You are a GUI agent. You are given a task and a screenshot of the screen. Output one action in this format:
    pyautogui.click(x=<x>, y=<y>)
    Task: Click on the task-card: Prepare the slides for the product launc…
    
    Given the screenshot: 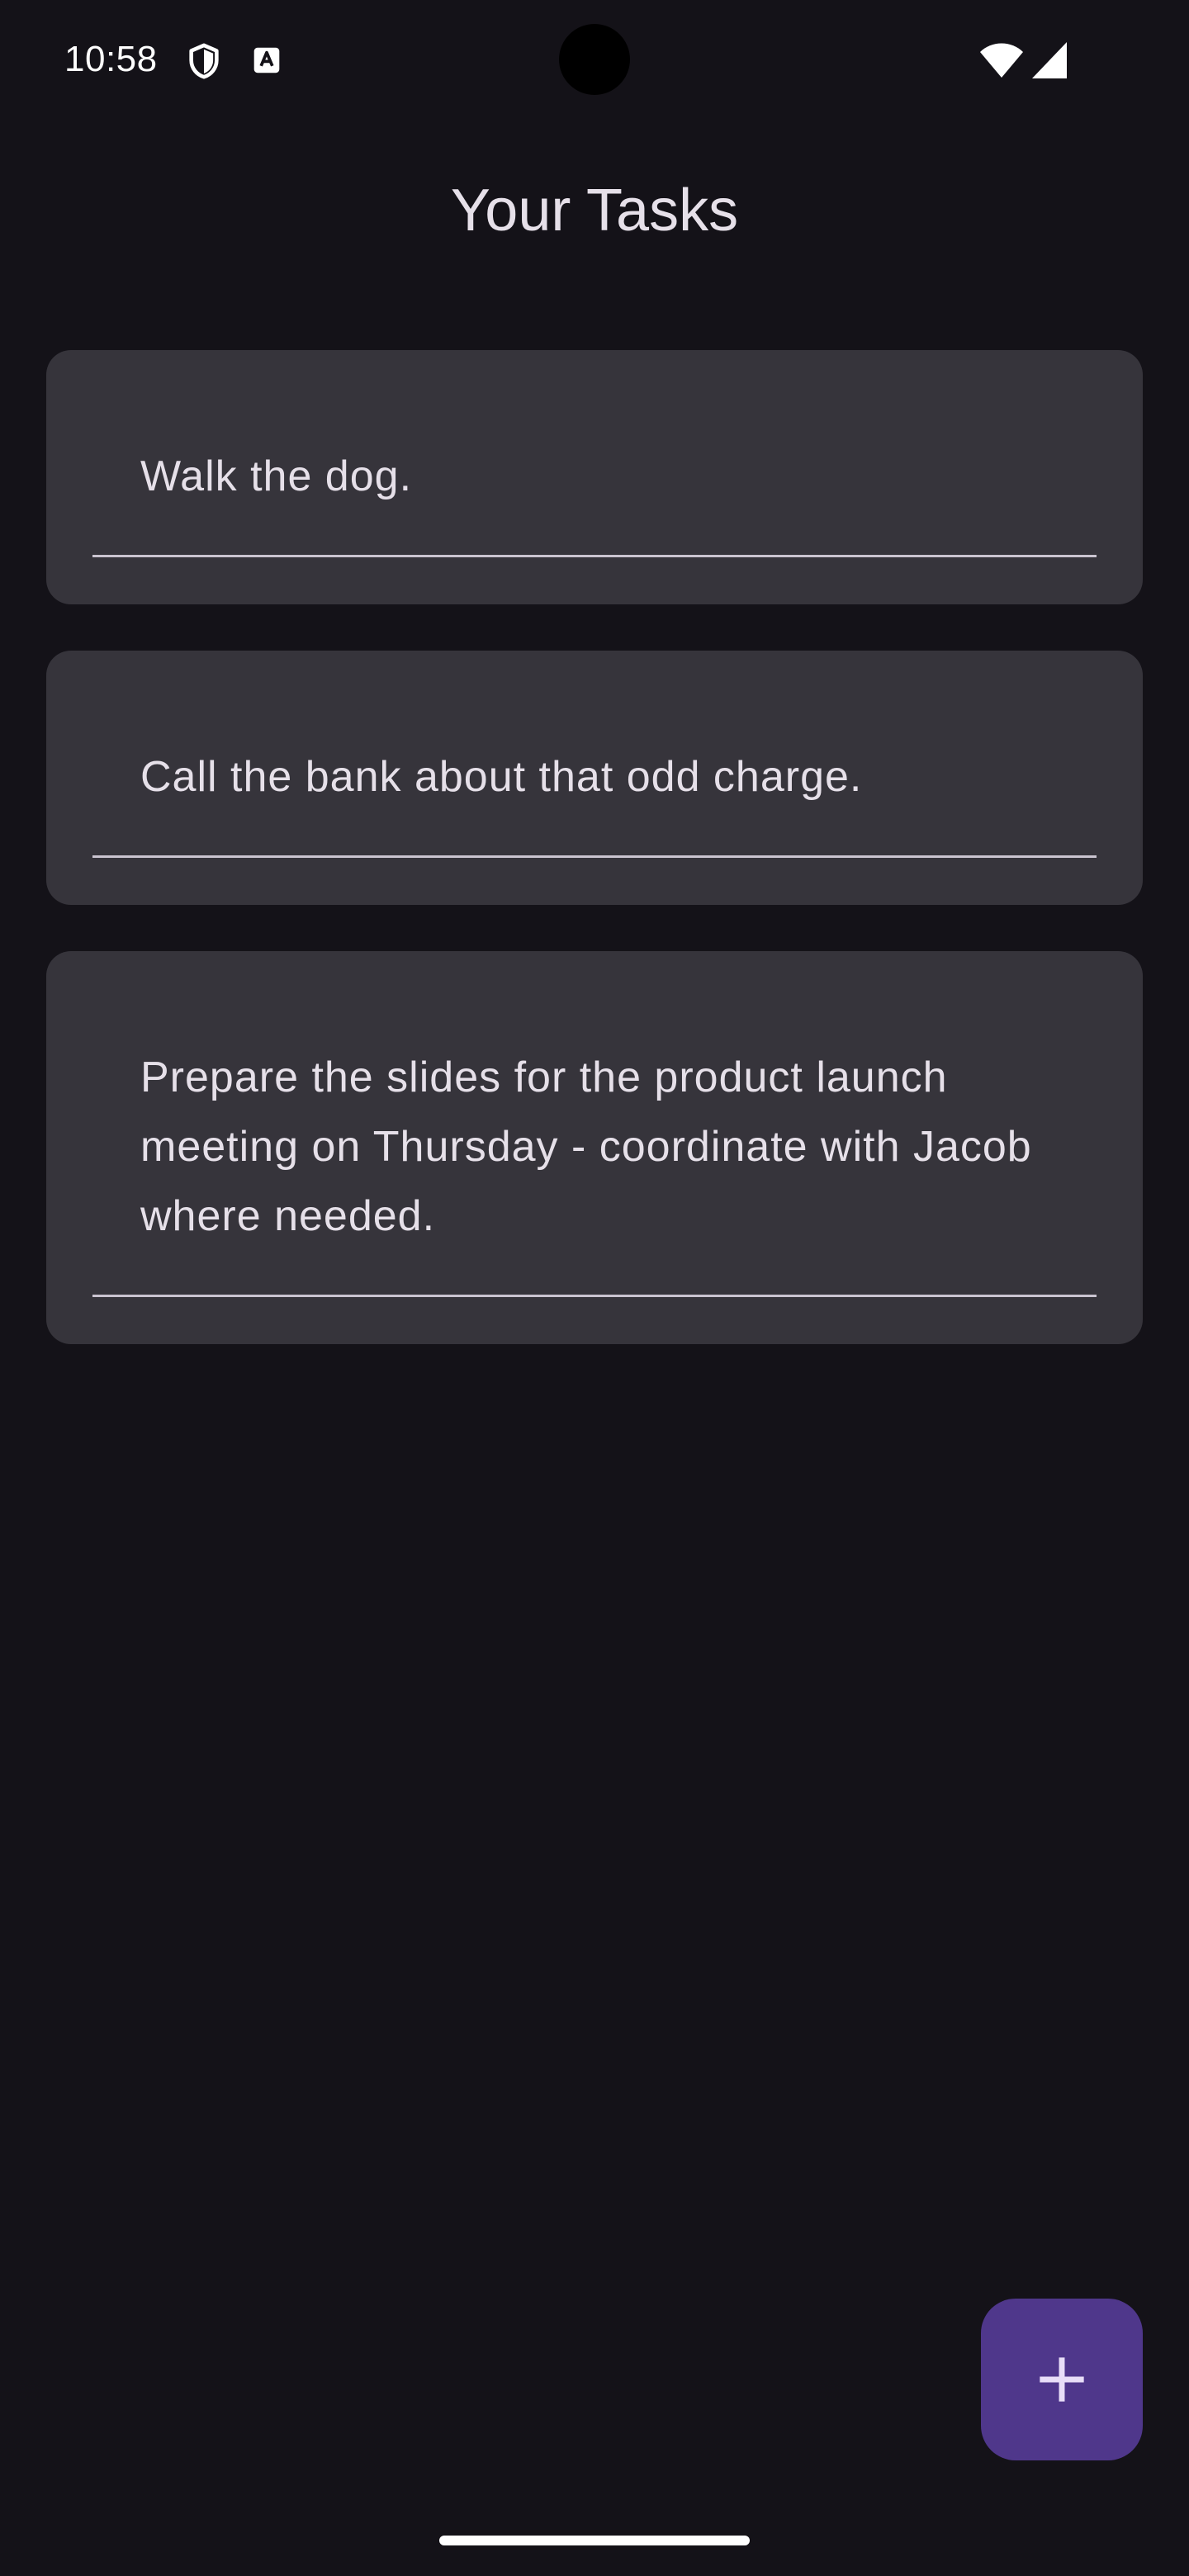 What is the action you would take?
    pyautogui.click(x=594, y=1147)
    